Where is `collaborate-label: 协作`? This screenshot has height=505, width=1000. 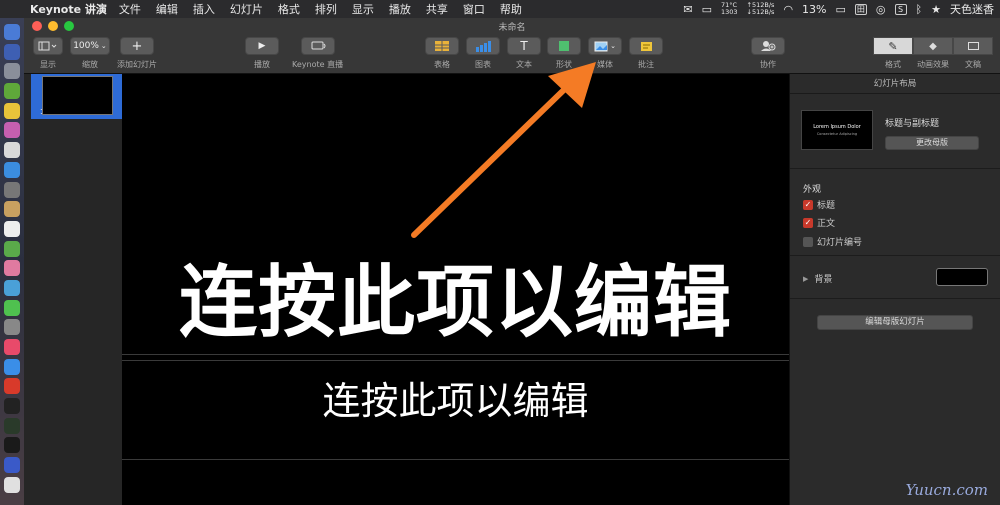
collaborate-label: 协作 is located at coordinates (768, 64).